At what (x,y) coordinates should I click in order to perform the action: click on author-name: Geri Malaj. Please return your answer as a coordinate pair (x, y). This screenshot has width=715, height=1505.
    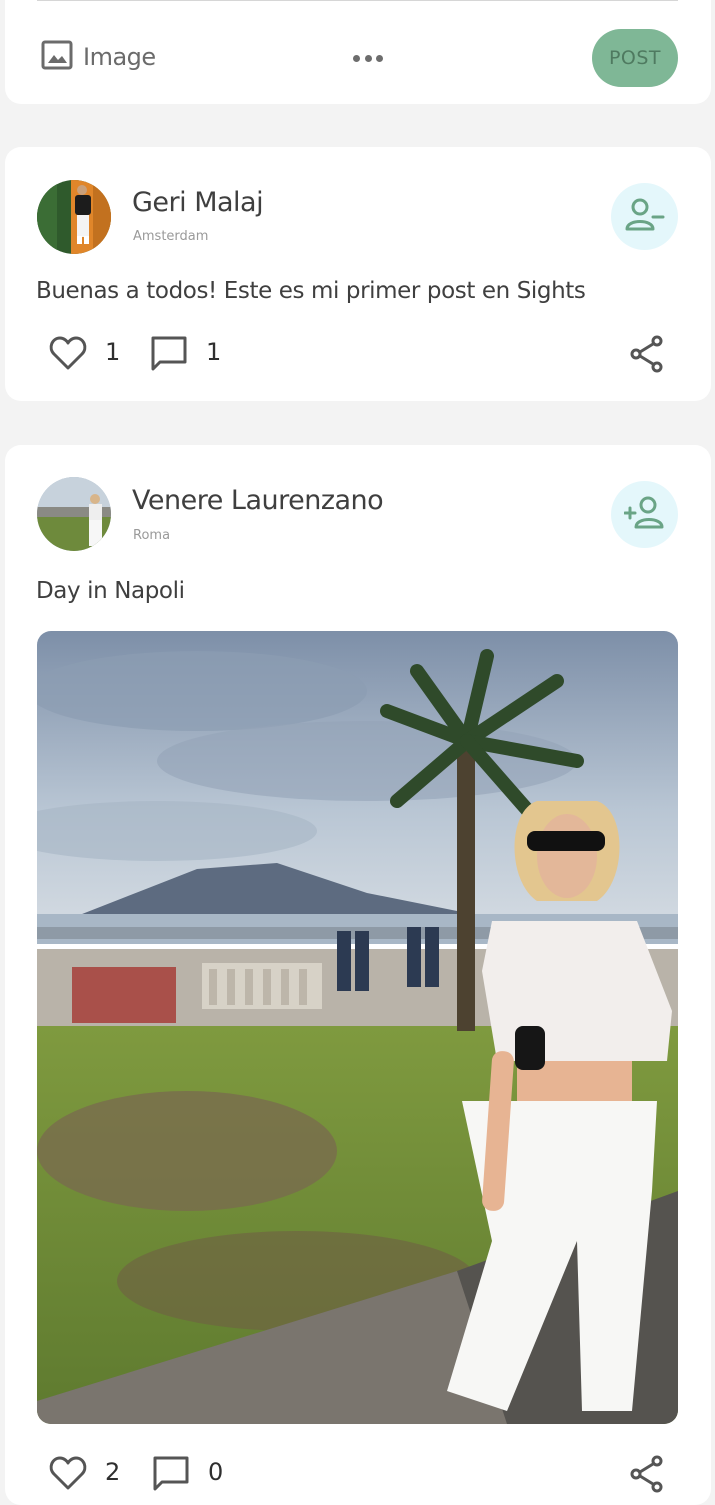
    Looking at the image, I should click on (198, 202).